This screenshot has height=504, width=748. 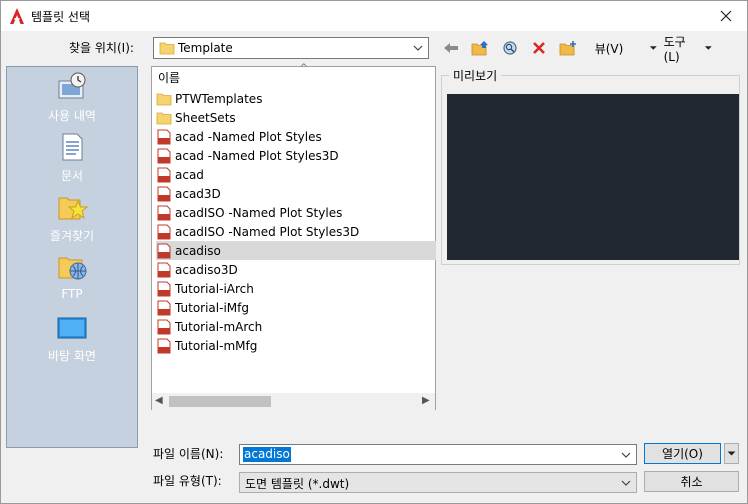 What do you see at coordinates (72, 85) in the screenshot?
I see `history-icon` at bounding box center [72, 85].